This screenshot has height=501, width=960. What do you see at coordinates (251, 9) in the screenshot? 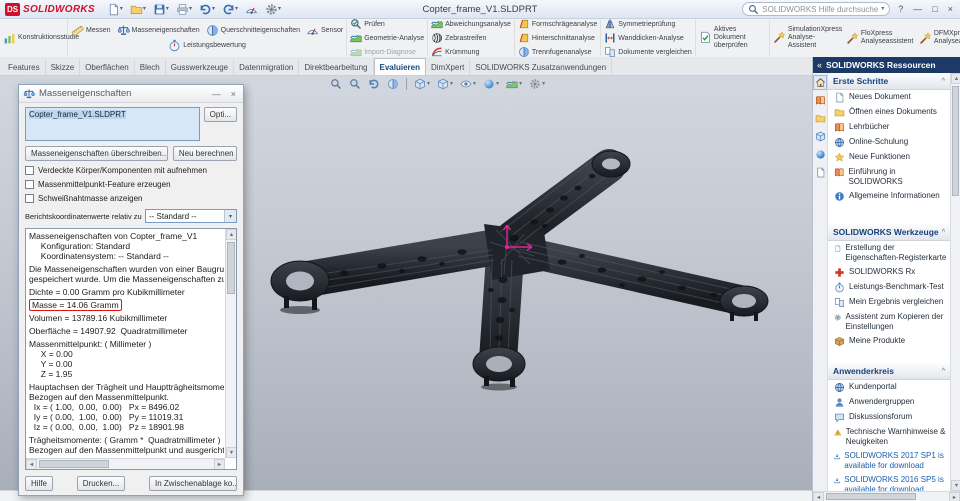
I see `rebuild-button` at bounding box center [251, 9].